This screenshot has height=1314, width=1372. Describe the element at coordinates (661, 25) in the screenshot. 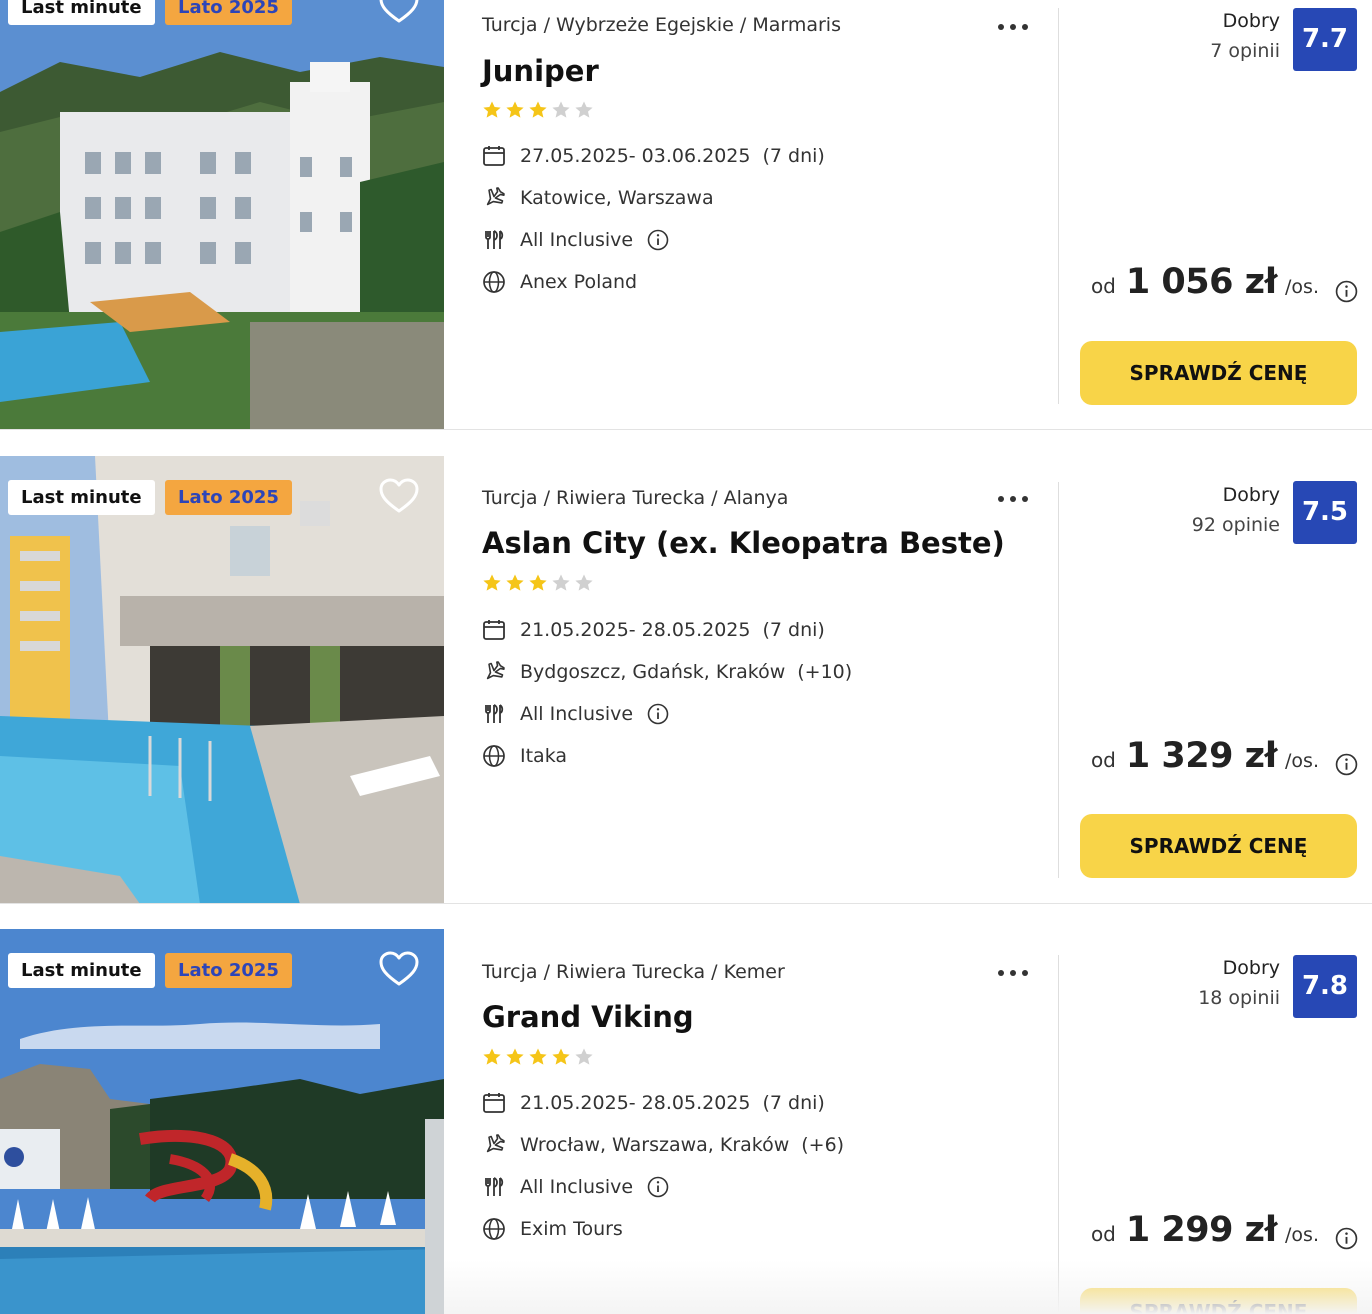

I see `destination-breadcrumb: Turcja / Wybrzeże Egejskie / Marmaris` at that location.